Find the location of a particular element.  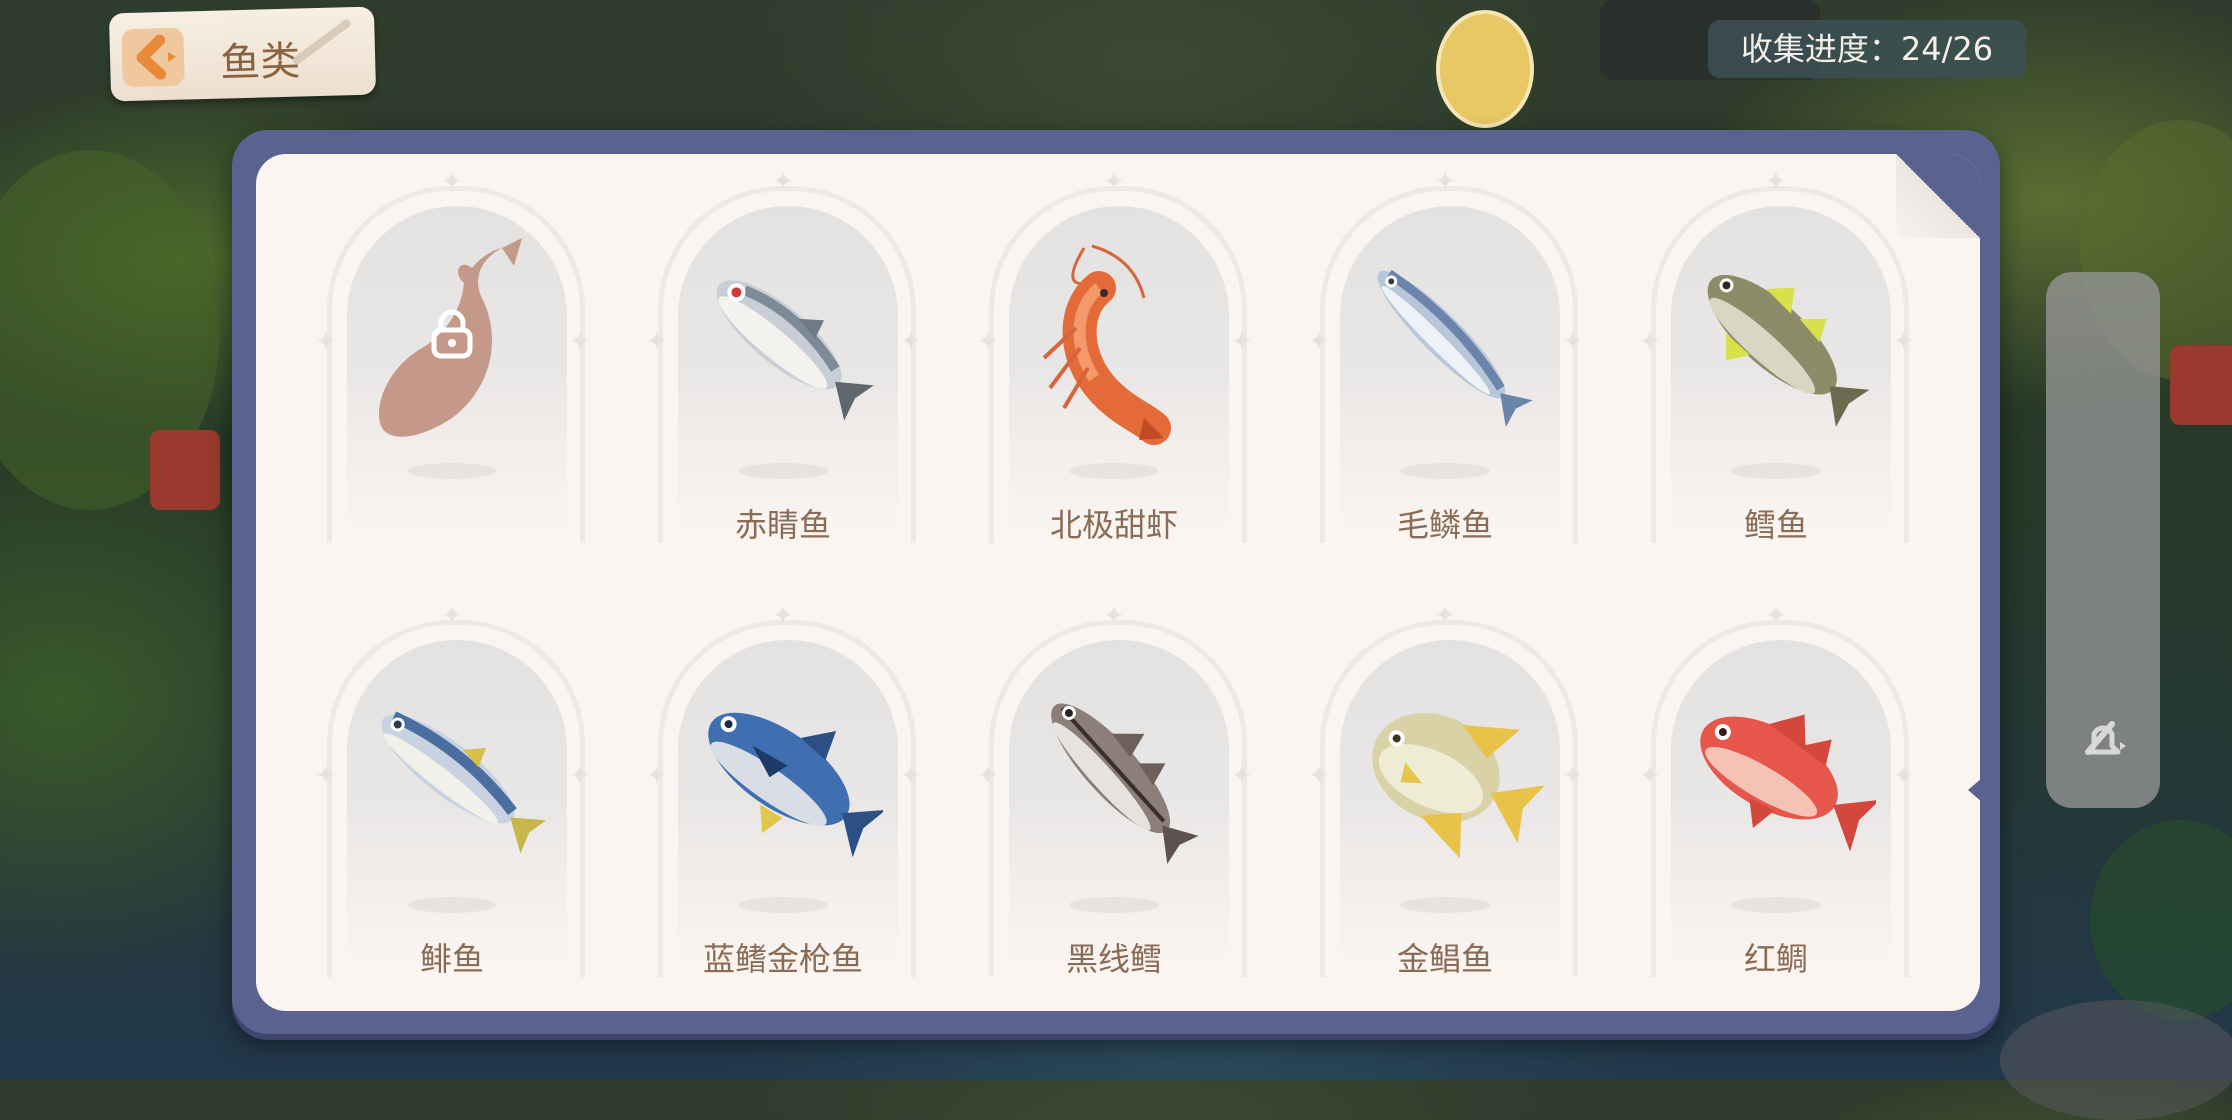

fish-card: ✦ ✦ ✦ 鲱鱼 is located at coordinates (453, 790).